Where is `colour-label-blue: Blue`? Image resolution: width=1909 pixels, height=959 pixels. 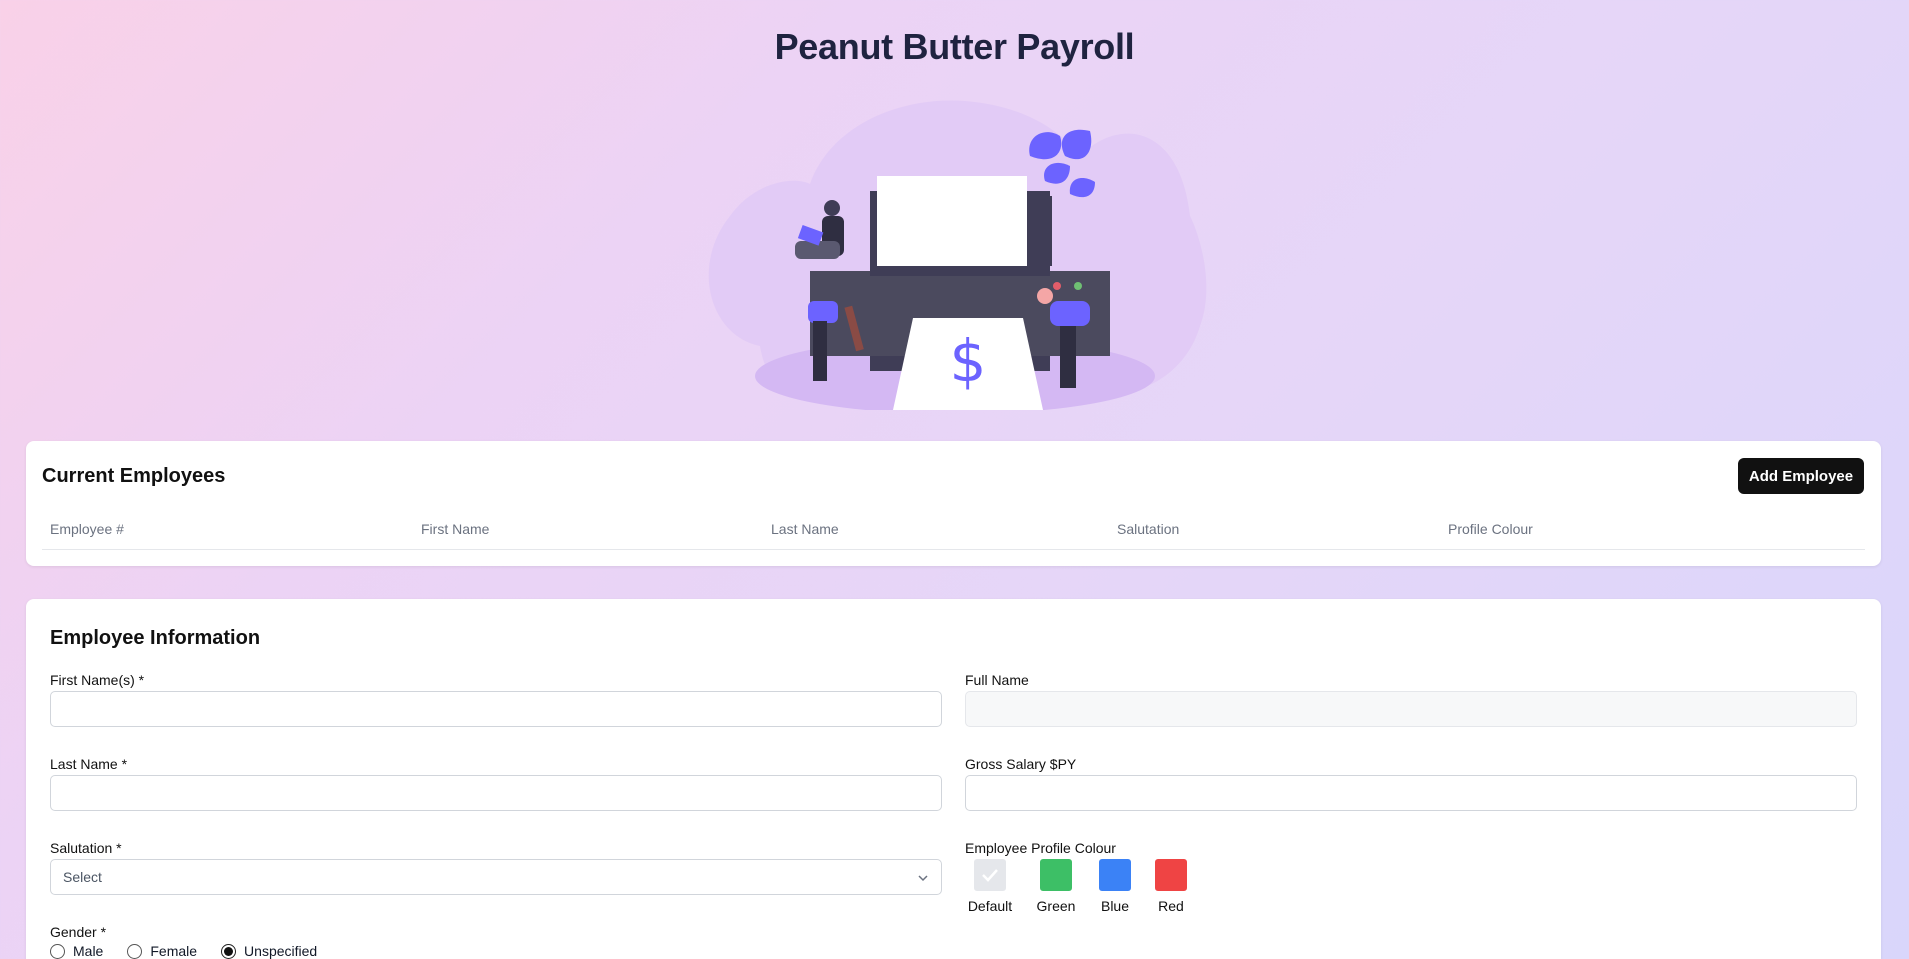
colour-label-blue: Blue is located at coordinates (1115, 906).